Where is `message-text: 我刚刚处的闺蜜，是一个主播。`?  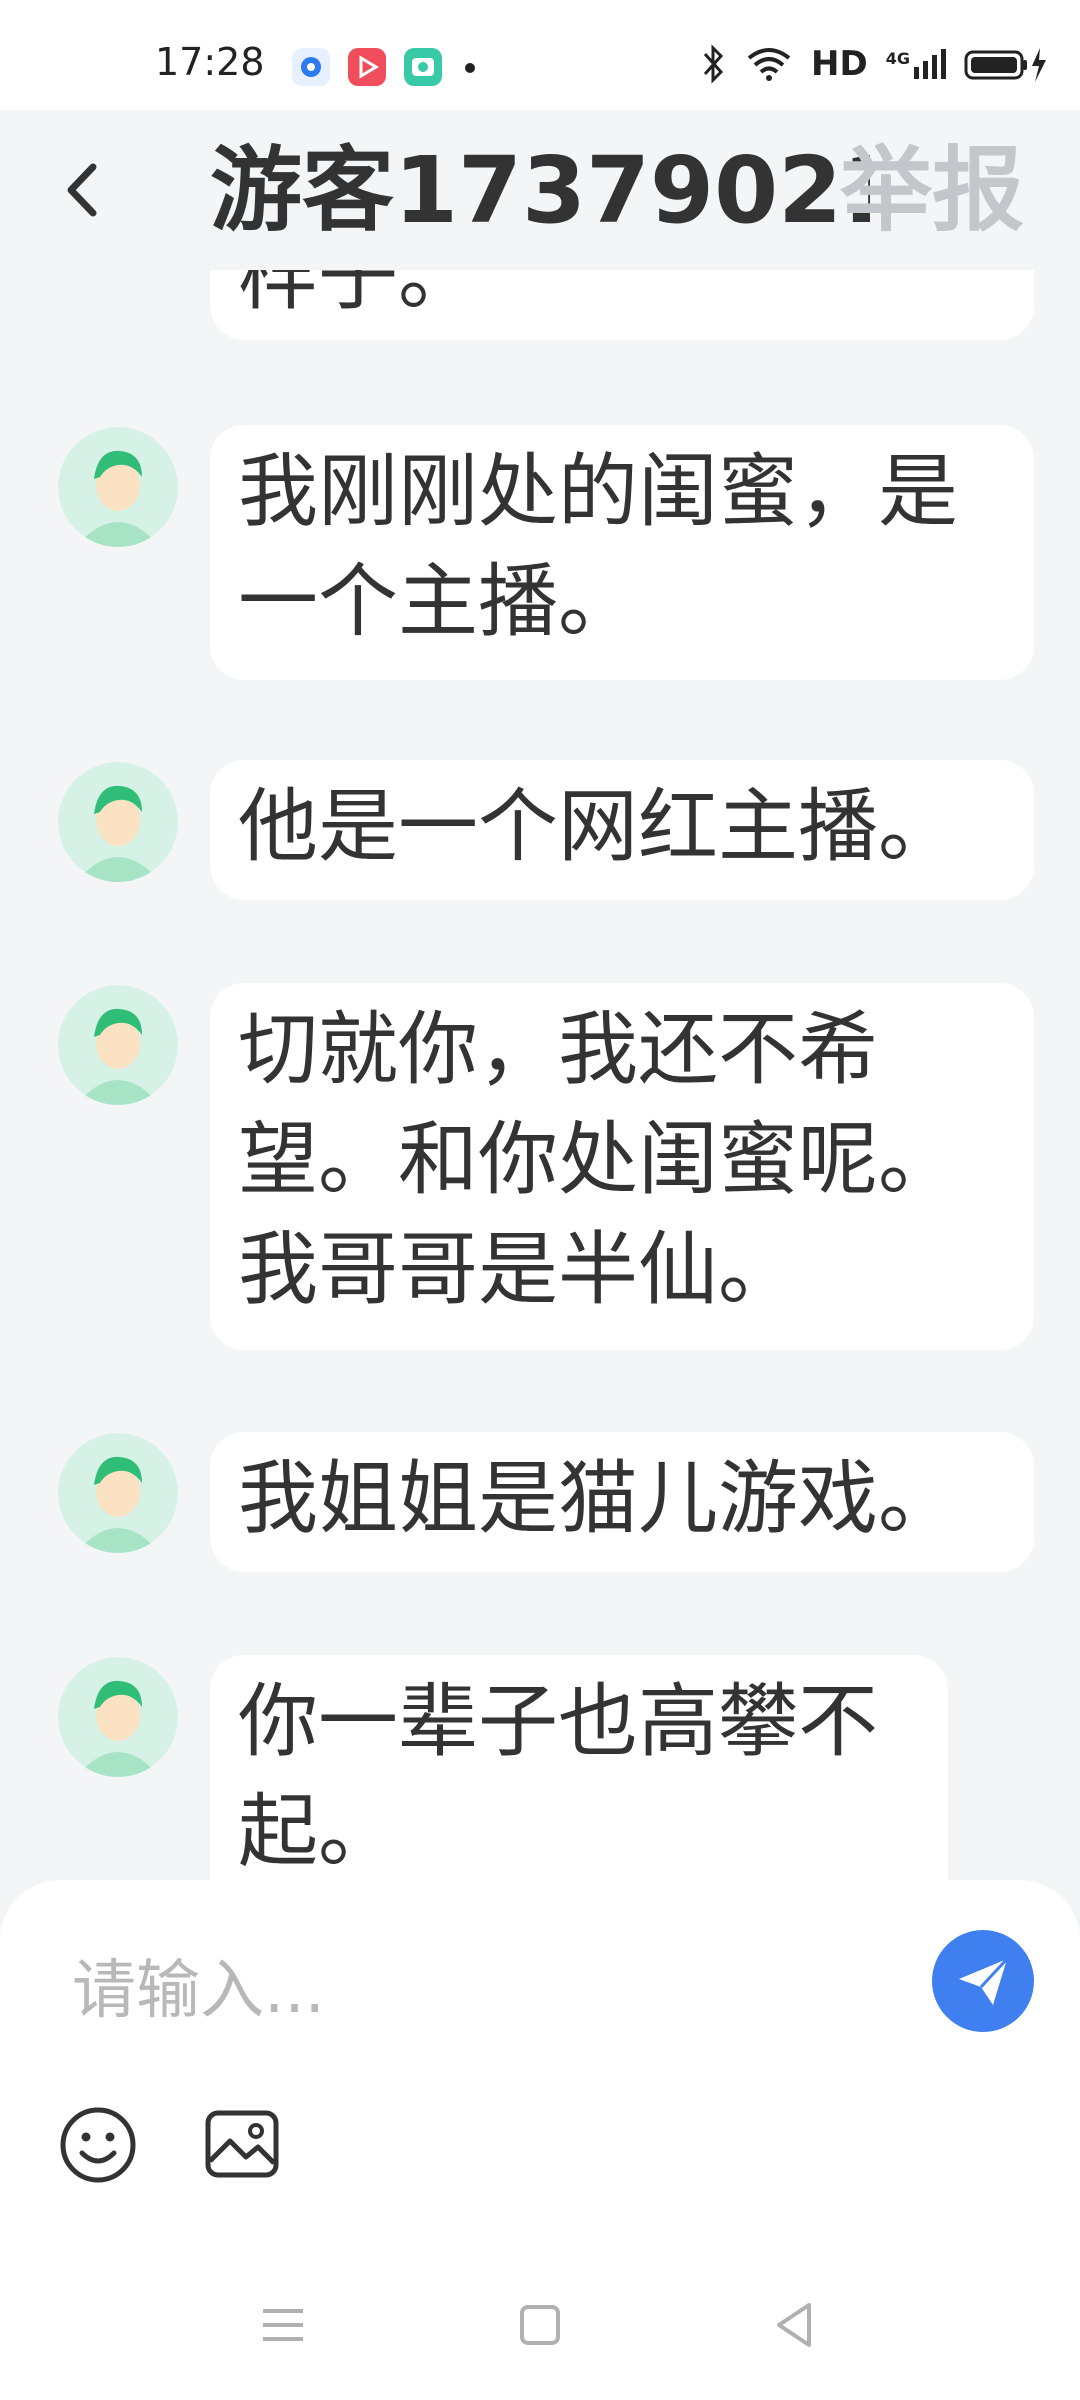 message-text: 我刚刚处的闺蜜，是一个主播。 is located at coordinates (598, 546).